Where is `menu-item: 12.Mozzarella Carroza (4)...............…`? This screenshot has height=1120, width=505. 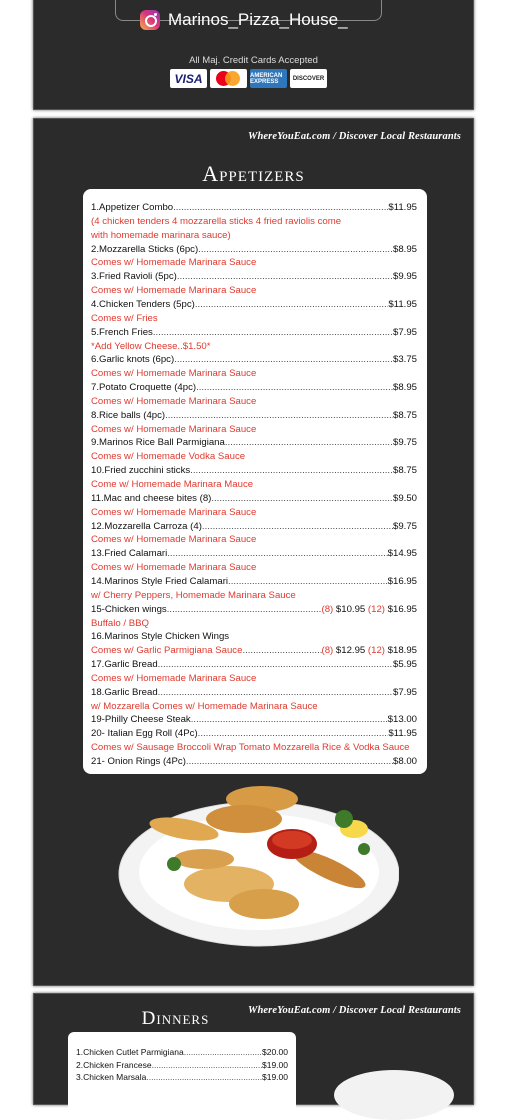
menu-item: 12.Mozzarella Carroza (4)...............… is located at coordinates (254, 527).